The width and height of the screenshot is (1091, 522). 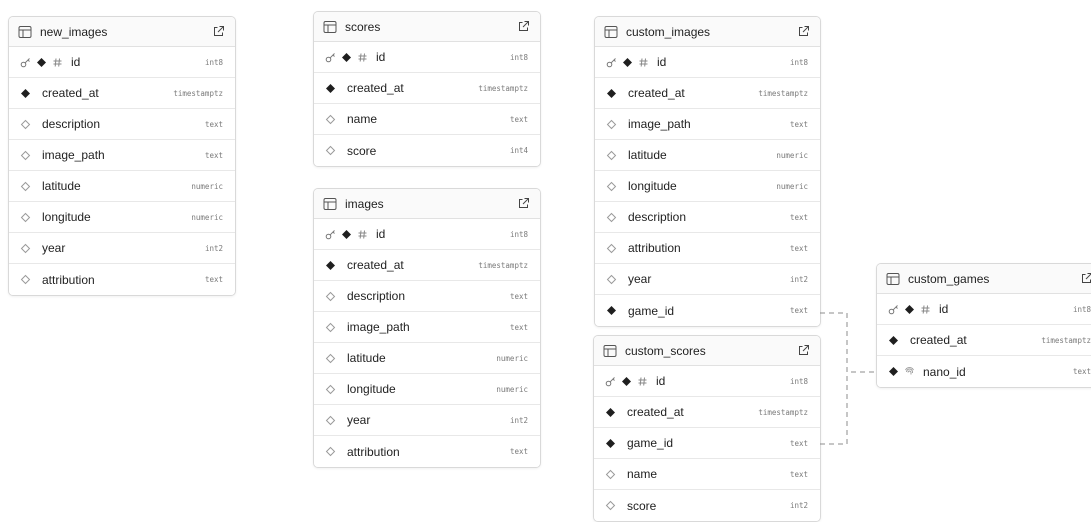 What do you see at coordinates (665, 350) in the screenshot?
I see `table-name: custom_scores` at bounding box center [665, 350].